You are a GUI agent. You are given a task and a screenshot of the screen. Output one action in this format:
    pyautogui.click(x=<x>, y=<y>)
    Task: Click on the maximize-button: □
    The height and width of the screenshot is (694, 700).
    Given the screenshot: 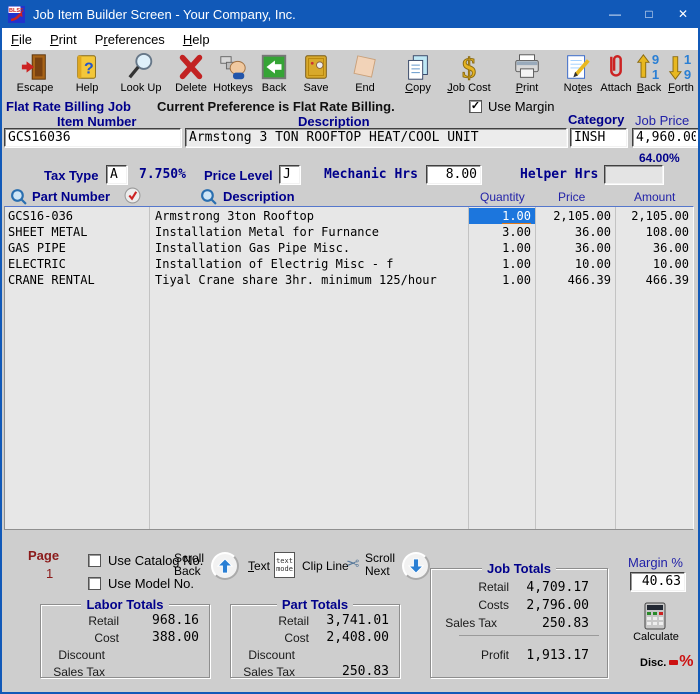 What is the action you would take?
    pyautogui.click(x=649, y=14)
    